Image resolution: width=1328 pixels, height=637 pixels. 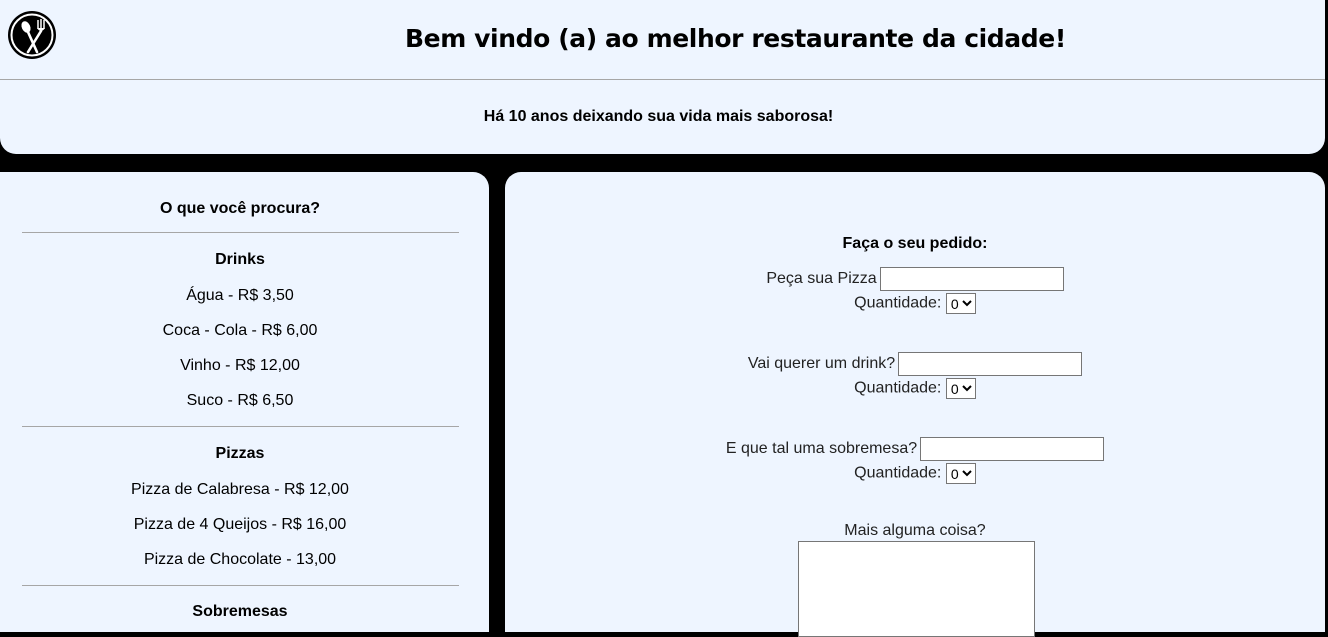 I want to click on extra-row: Mais alguma coisa?, so click(x=915, y=531).